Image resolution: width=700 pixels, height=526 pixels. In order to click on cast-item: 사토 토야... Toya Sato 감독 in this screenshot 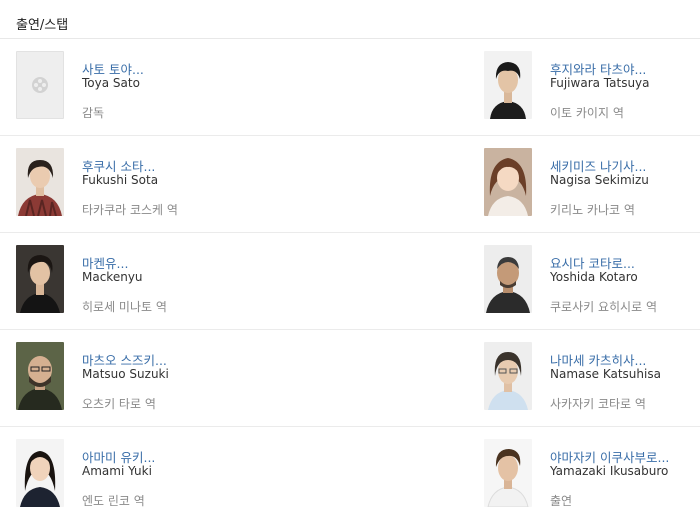, I will do `click(166, 87)`.